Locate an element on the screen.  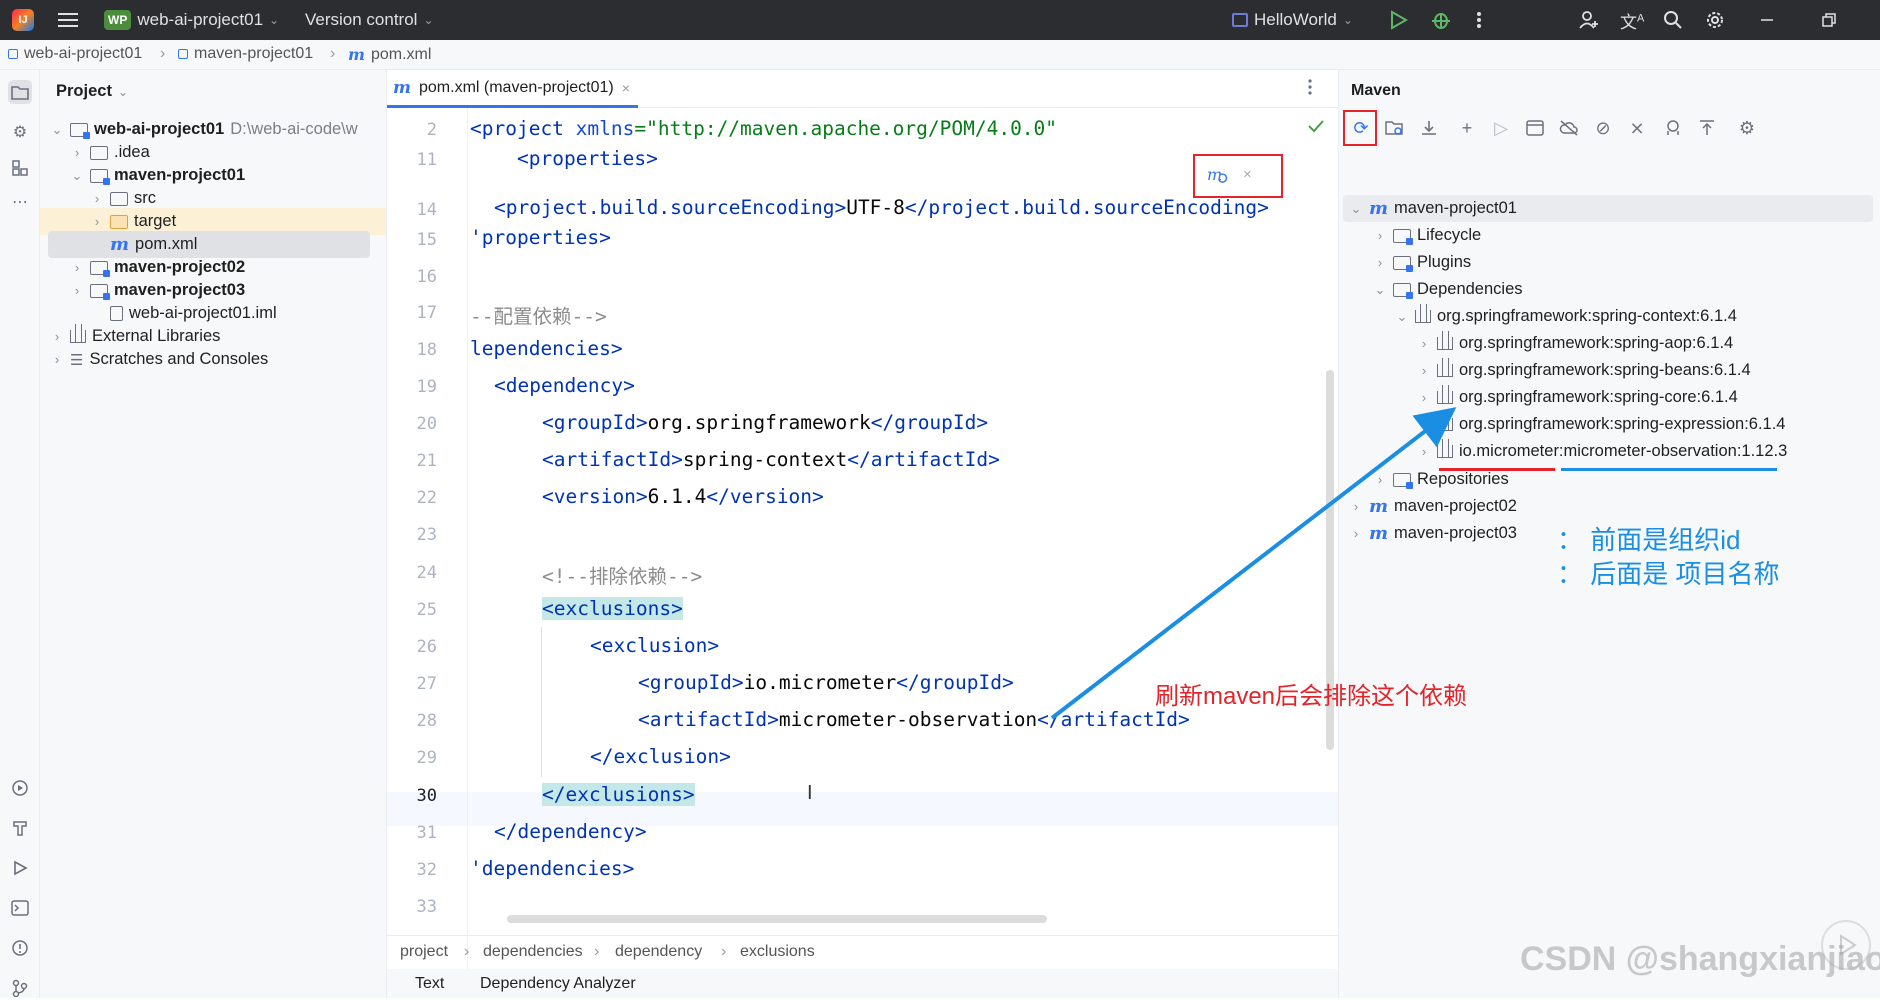
annotation-refresh-note: 刷新maven后会排除这个依赖 is located at coordinates (1311, 696).